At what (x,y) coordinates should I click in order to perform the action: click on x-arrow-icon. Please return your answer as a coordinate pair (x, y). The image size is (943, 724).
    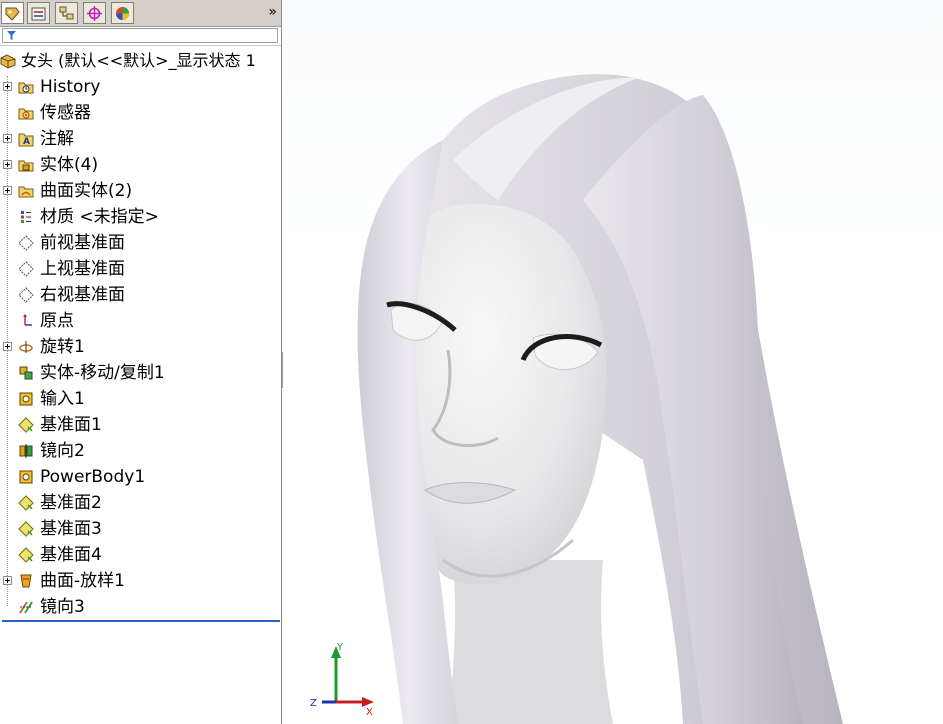
    Looking at the image, I should click on (368, 702).